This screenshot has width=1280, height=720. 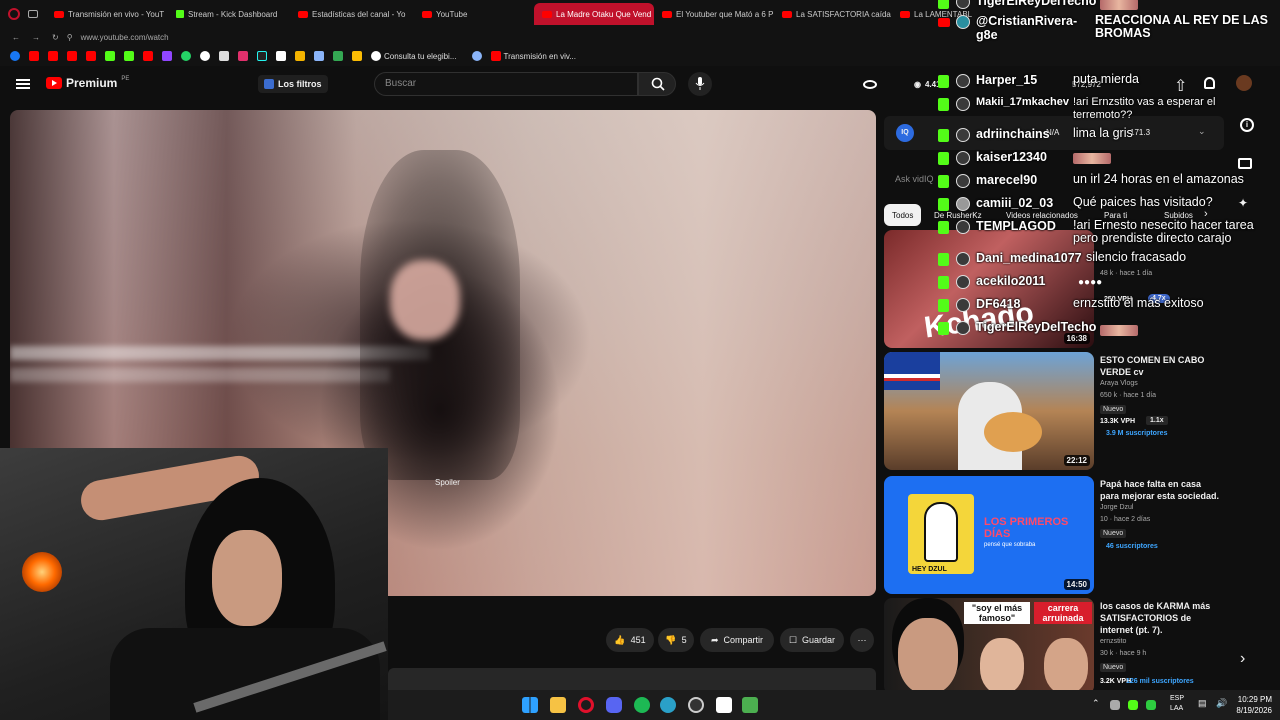 I want to click on video-thumbnail: 22:12, so click(x=989, y=411).